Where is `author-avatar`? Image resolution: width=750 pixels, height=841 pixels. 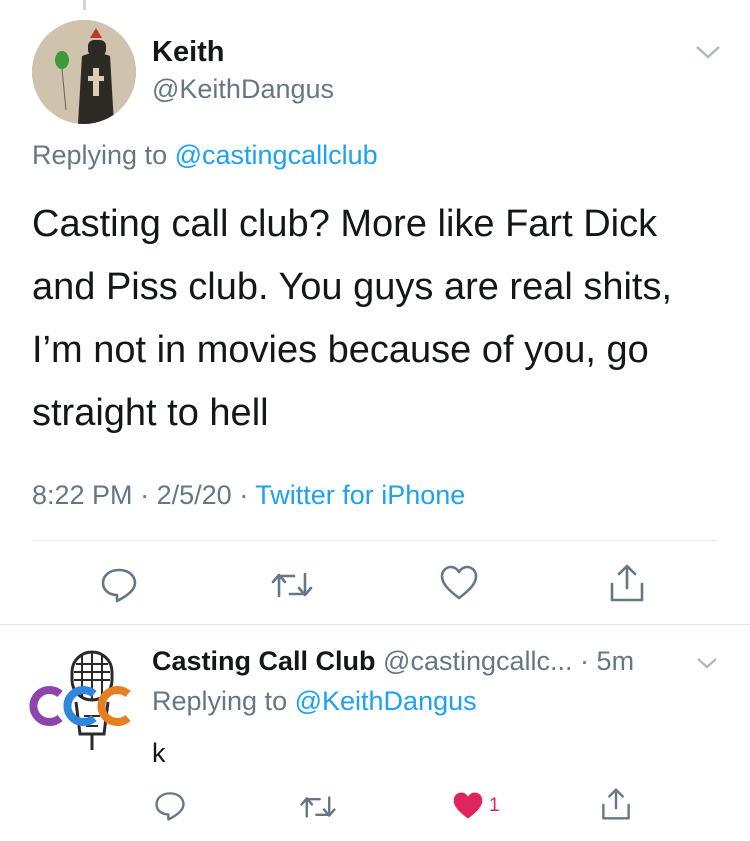
author-avatar is located at coordinates (84, 72).